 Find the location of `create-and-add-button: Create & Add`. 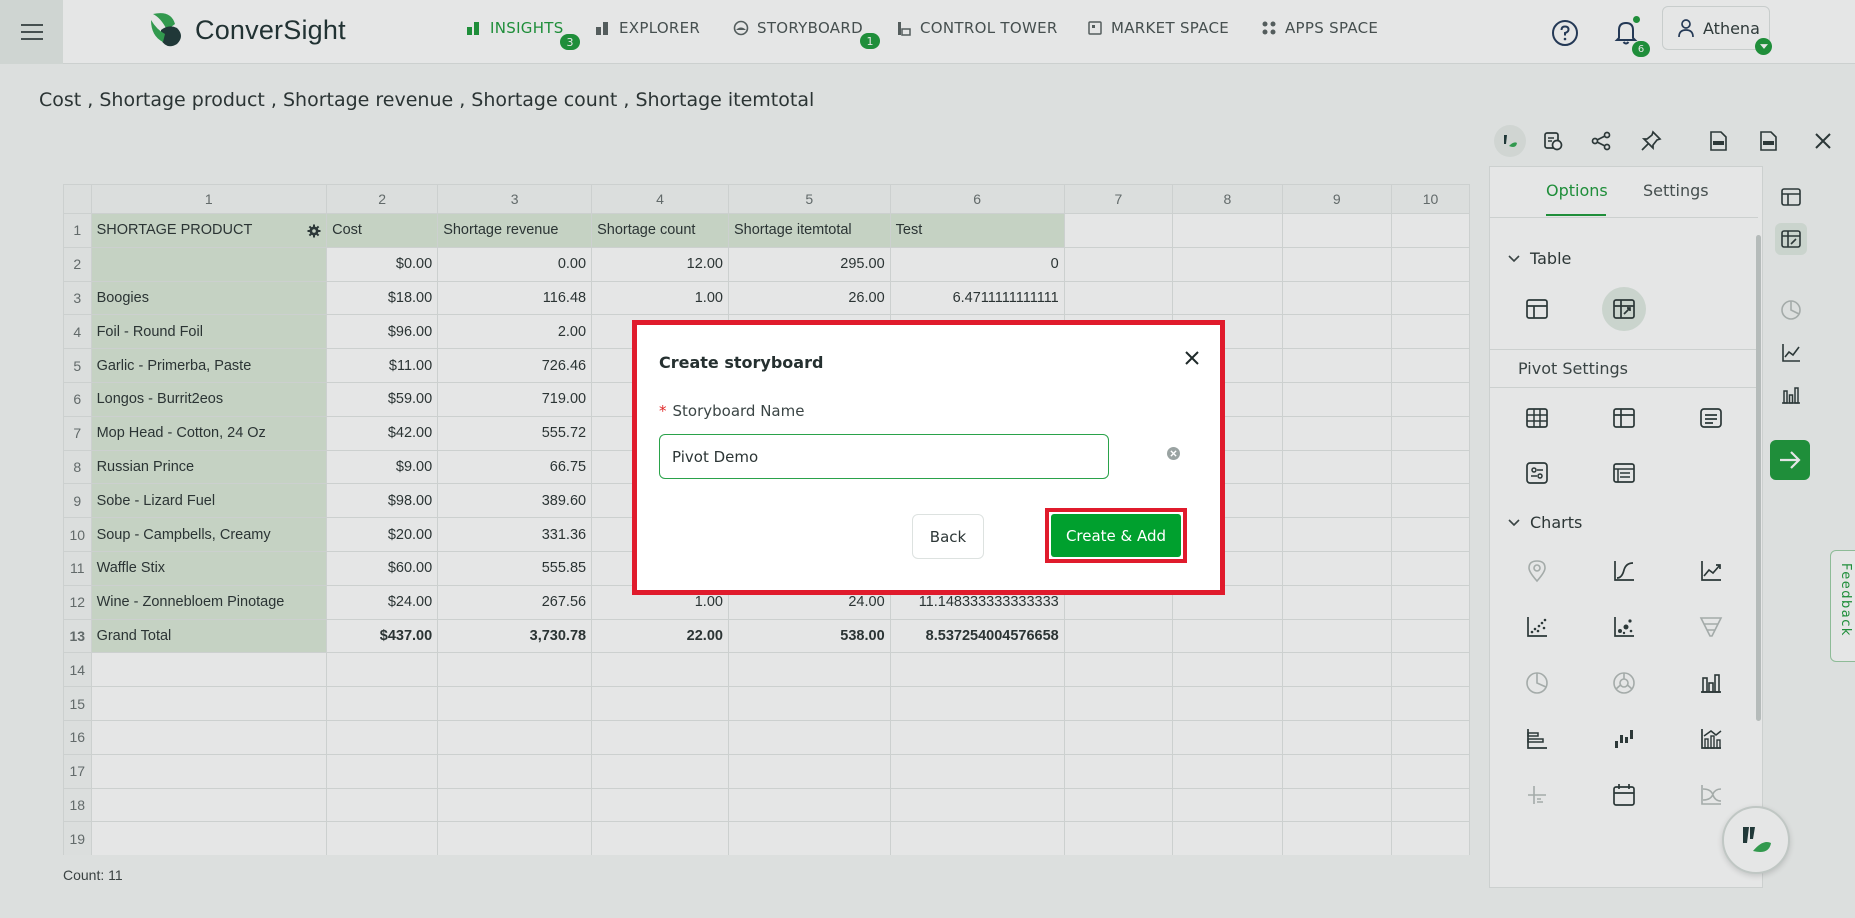

create-and-add-button: Create & Add is located at coordinates (1116, 535).